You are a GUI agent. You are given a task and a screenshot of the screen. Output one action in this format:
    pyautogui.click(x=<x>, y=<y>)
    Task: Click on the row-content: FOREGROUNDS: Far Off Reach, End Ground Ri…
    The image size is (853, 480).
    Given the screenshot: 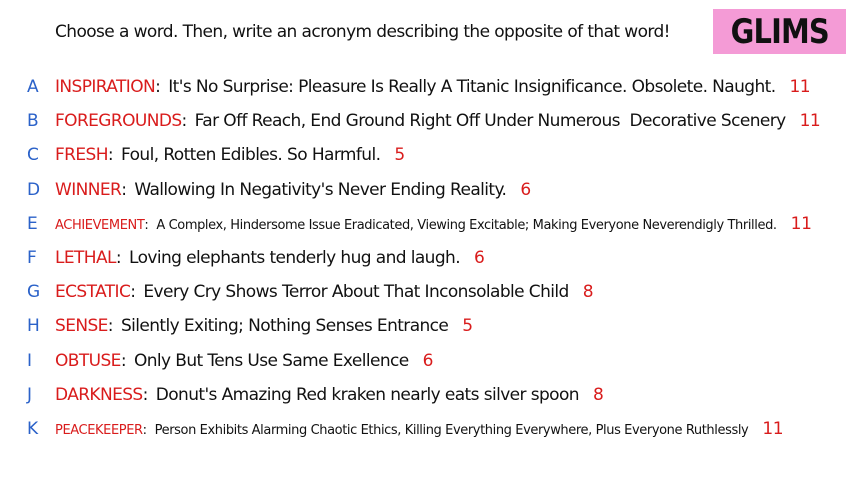 What is the action you would take?
    pyautogui.click(x=438, y=121)
    